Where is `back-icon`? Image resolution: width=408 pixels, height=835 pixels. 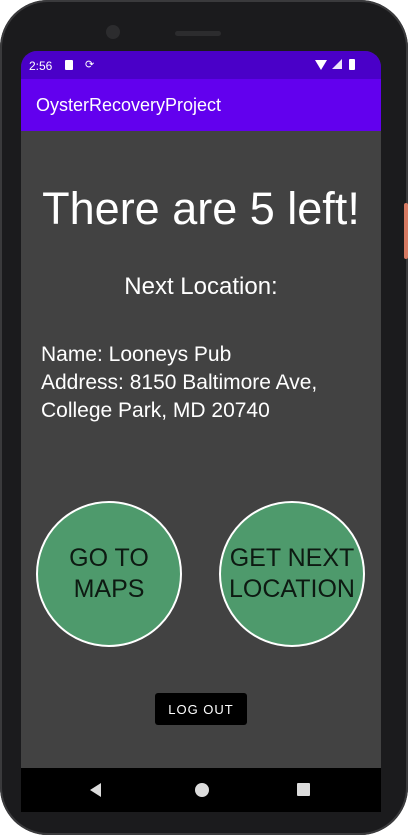 back-icon is located at coordinates (95, 790).